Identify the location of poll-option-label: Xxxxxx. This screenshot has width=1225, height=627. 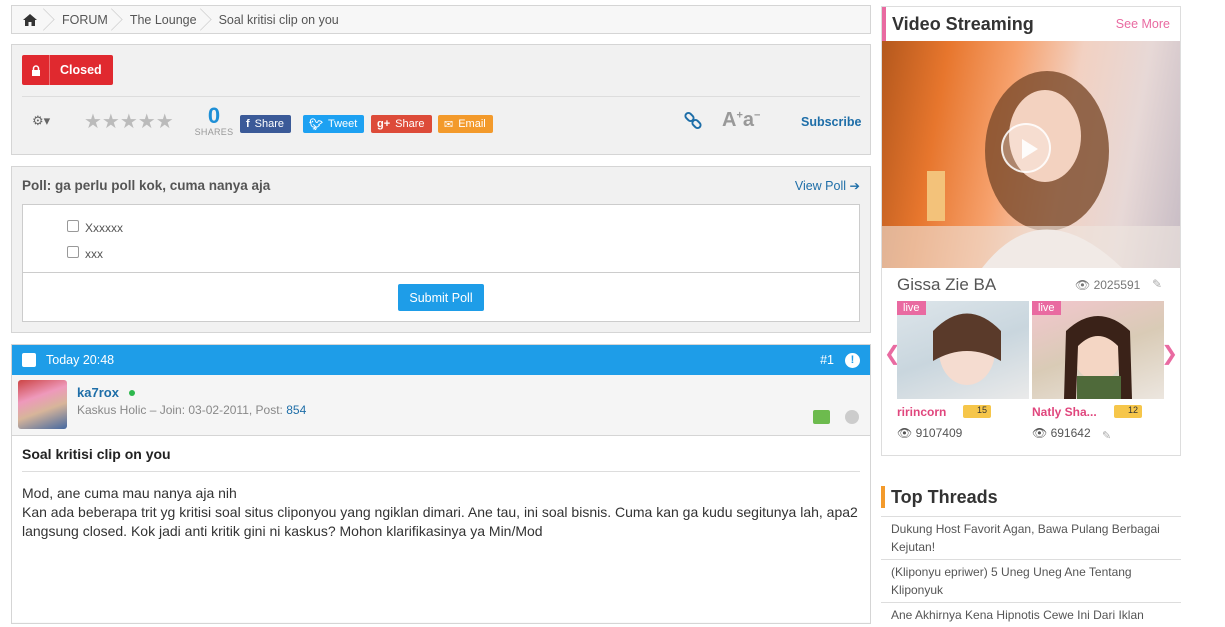
(104, 228).